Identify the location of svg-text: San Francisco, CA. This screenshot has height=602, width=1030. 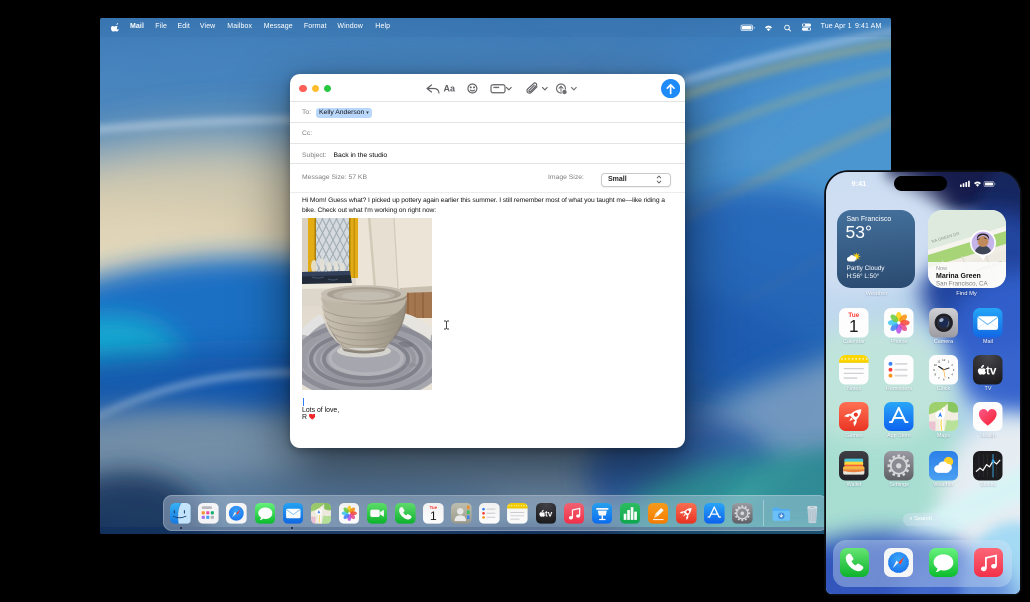
(962, 284).